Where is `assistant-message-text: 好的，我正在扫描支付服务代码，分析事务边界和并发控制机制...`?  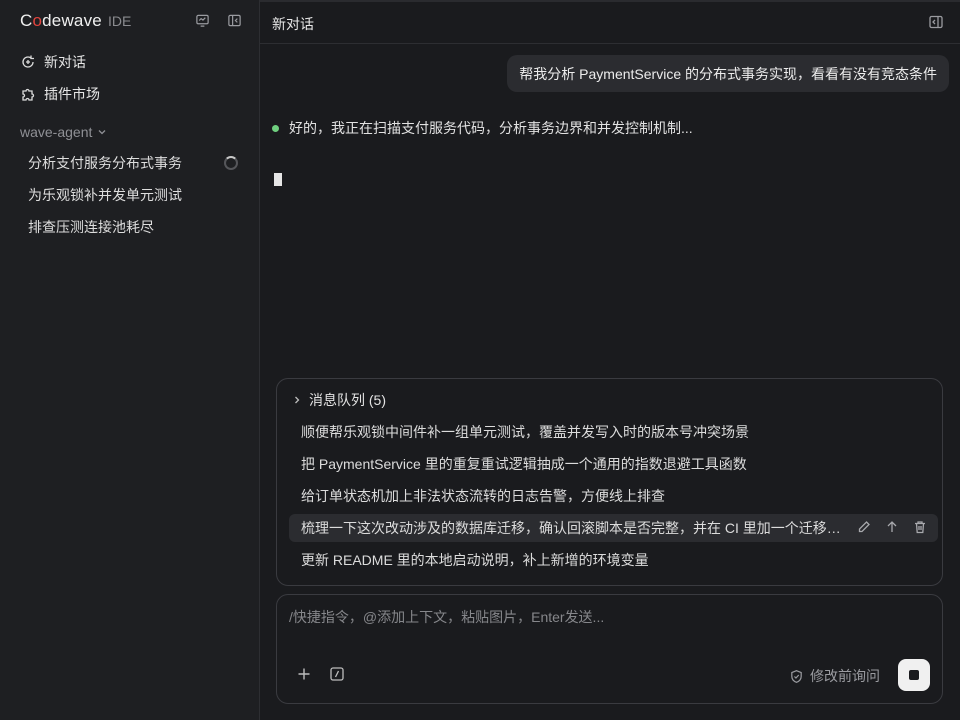 assistant-message-text: 好的，我正在扫描支付服务代码，分析事务边界和并发控制机制... is located at coordinates (491, 128).